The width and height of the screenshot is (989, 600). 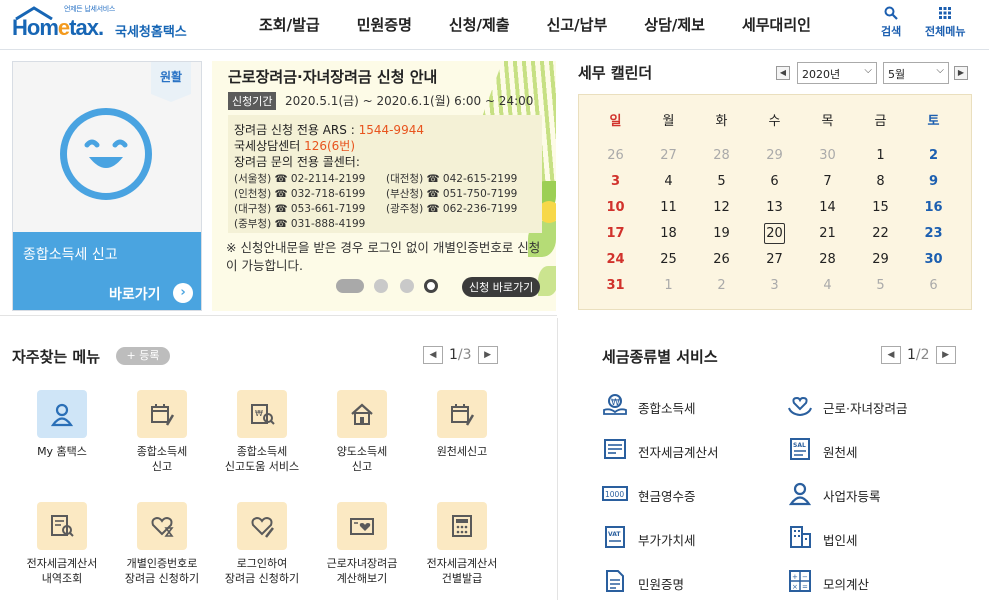 I want to click on tax-service-label: 부가가치세, so click(x=667, y=540).